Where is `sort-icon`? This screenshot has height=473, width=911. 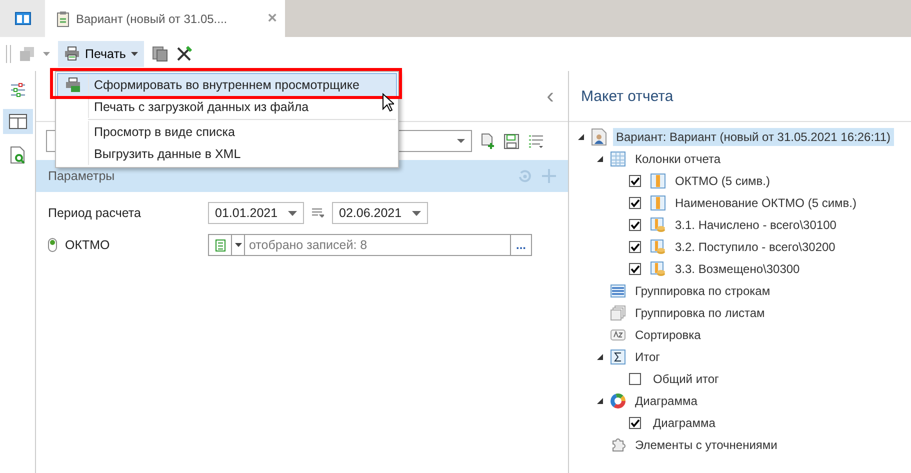
sort-icon is located at coordinates (618, 335).